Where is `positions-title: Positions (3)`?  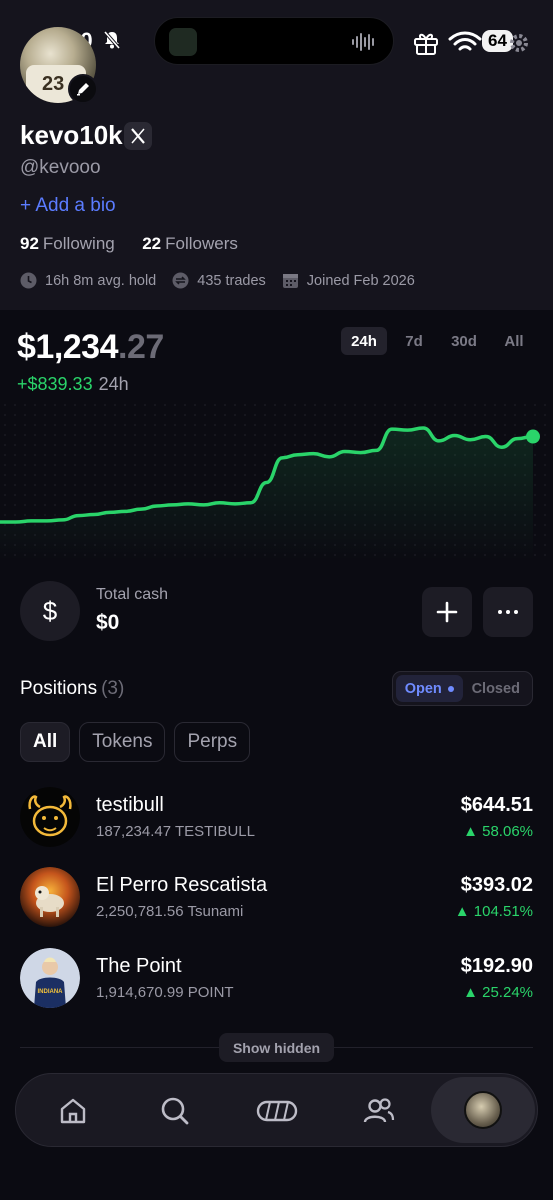 positions-title: Positions (3) is located at coordinates (72, 689).